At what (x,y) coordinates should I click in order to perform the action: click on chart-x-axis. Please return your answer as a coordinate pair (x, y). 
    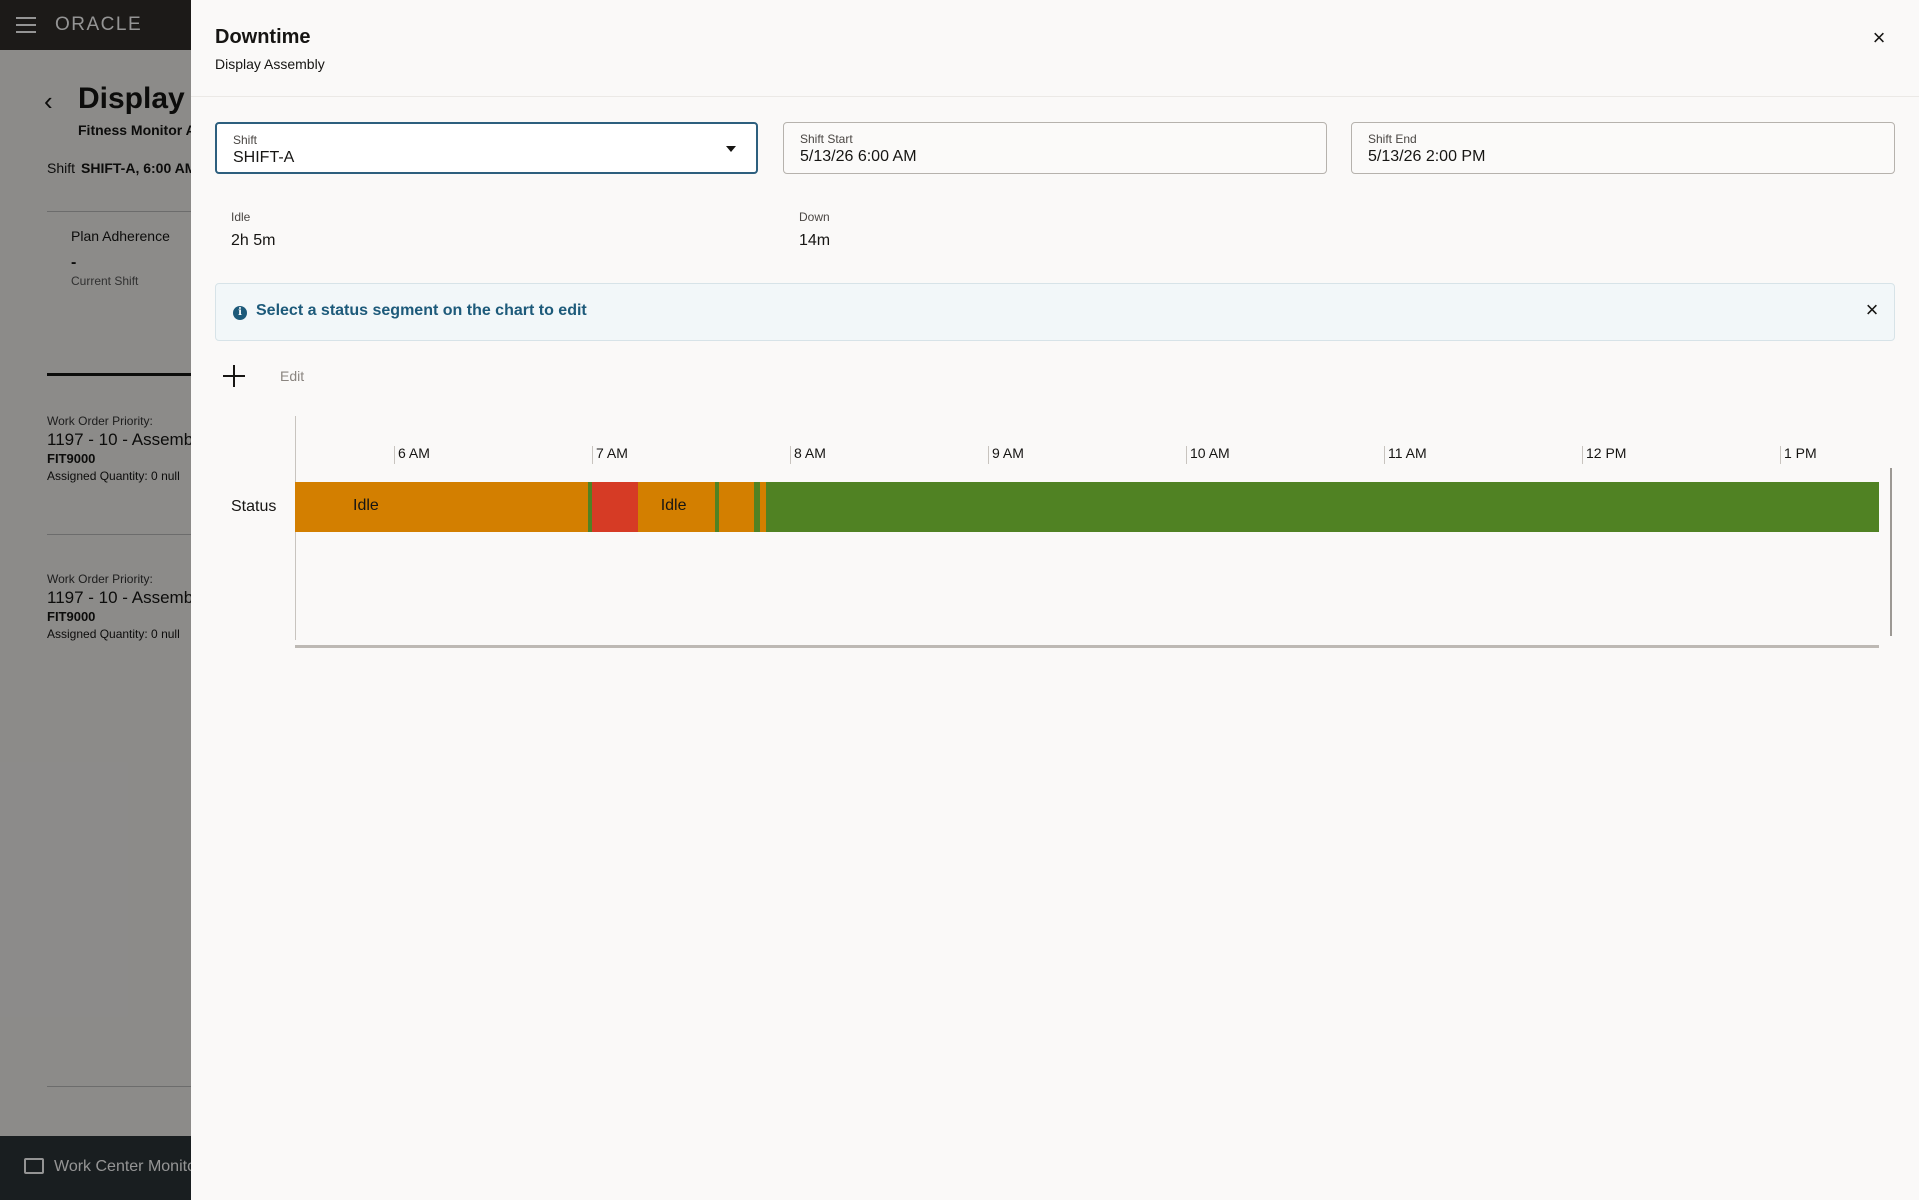
    Looking at the image, I should click on (1087, 646).